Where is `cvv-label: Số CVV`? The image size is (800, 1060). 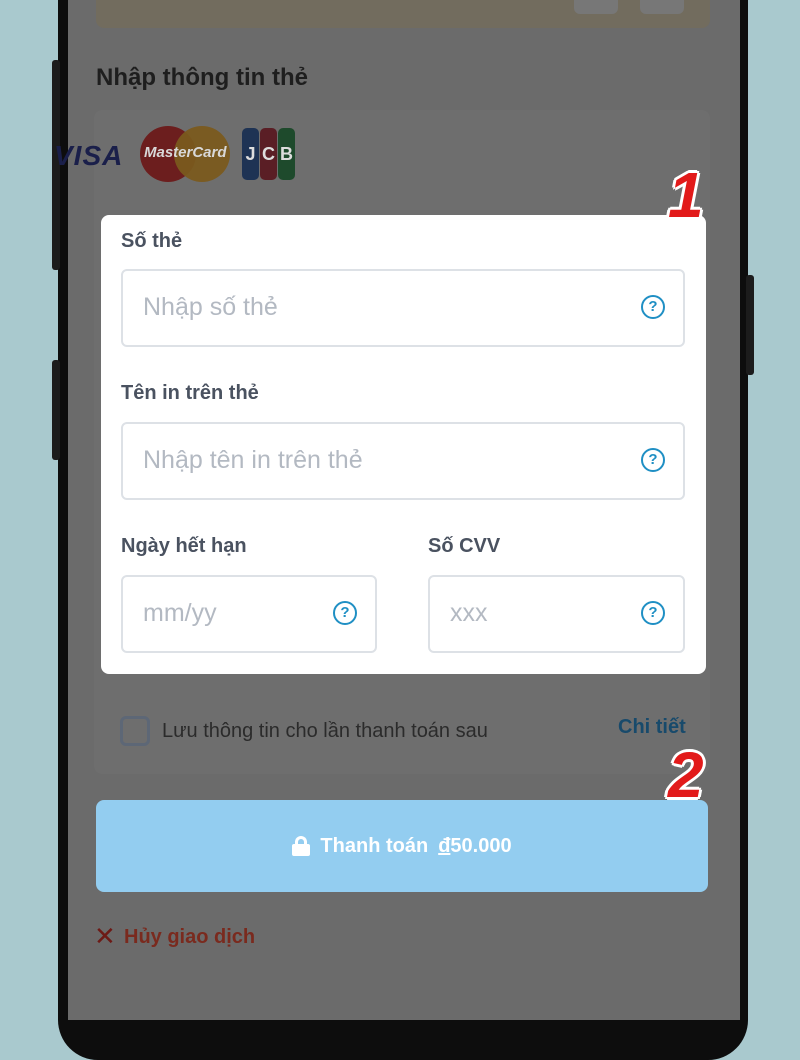 cvv-label: Số CVV is located at coordinates (464, 546).